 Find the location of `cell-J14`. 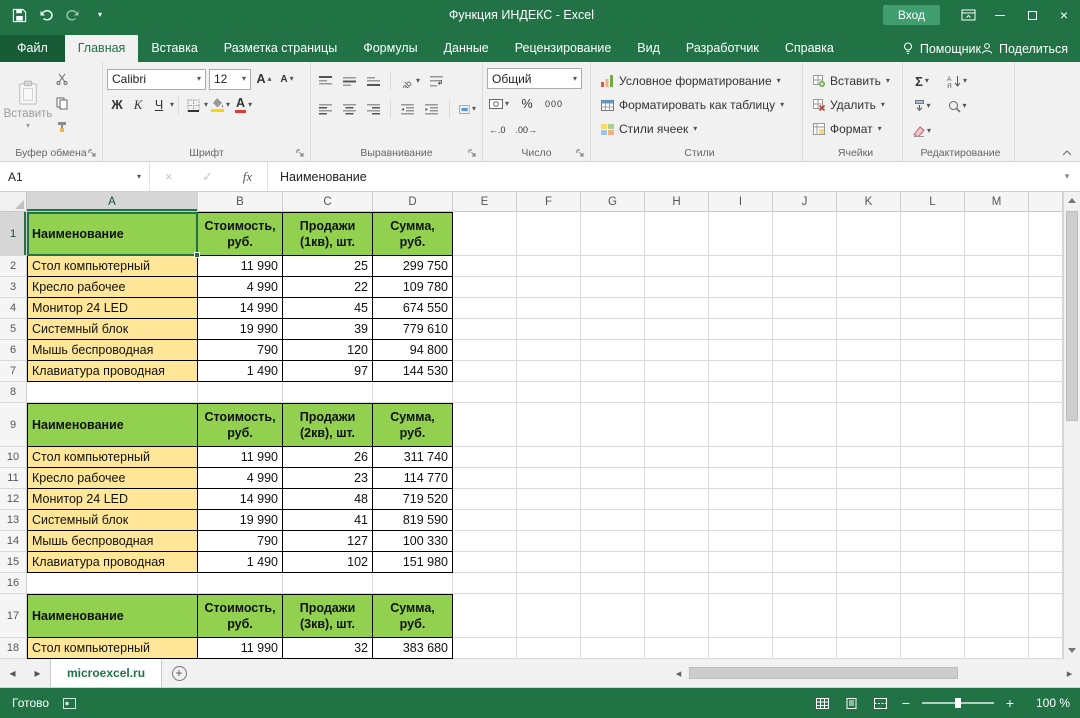

cell-J14 is located at coordinates (805, 541).